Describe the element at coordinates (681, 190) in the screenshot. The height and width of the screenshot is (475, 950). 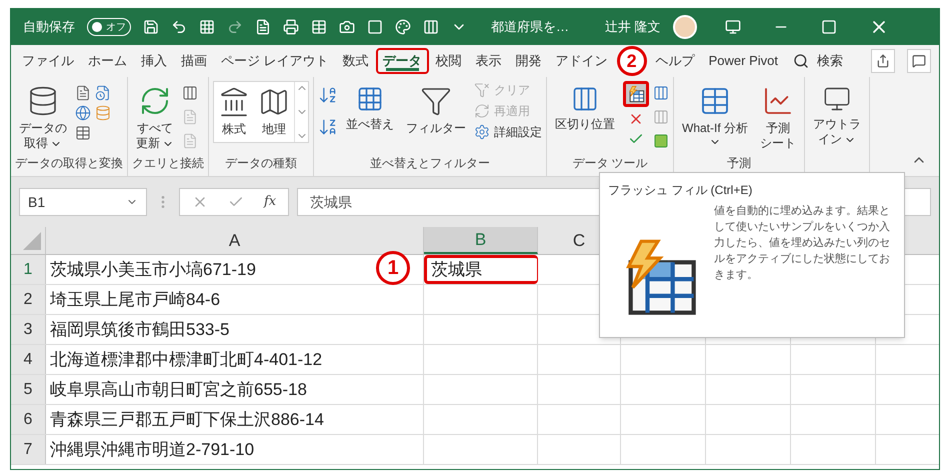
I see `tooltip-title: フラッシュ フィル (Ctrl+E)` at that location.